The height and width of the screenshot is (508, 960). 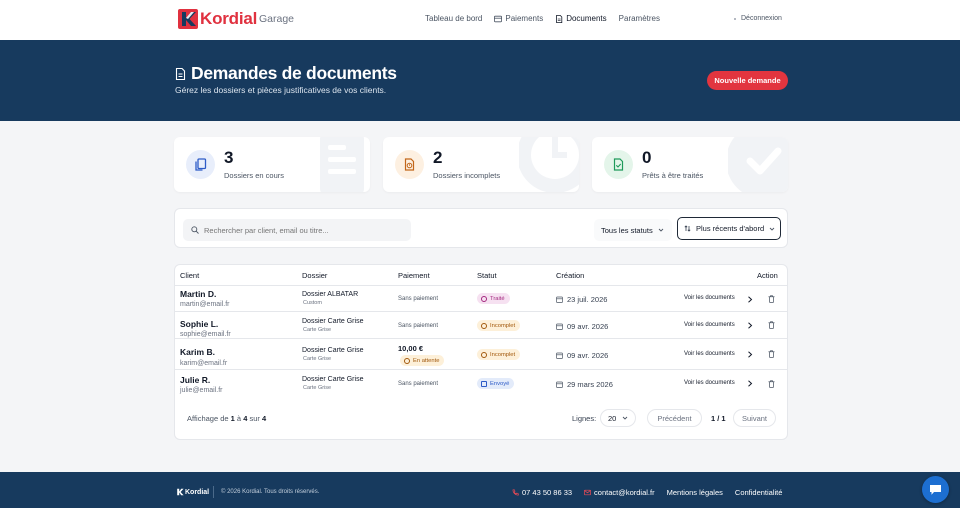 I want to click on kordial-k-icon, so click(x=180, y=492).